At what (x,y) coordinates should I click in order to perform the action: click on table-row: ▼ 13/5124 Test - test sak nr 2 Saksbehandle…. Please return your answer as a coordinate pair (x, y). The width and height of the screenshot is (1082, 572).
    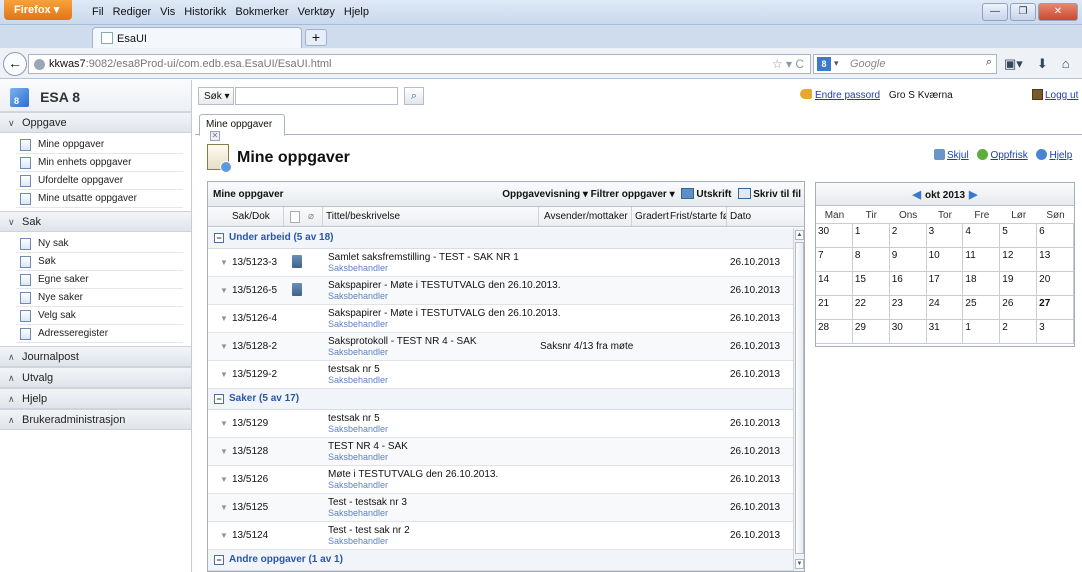
    Looking at the image, I should click on (500, 536).